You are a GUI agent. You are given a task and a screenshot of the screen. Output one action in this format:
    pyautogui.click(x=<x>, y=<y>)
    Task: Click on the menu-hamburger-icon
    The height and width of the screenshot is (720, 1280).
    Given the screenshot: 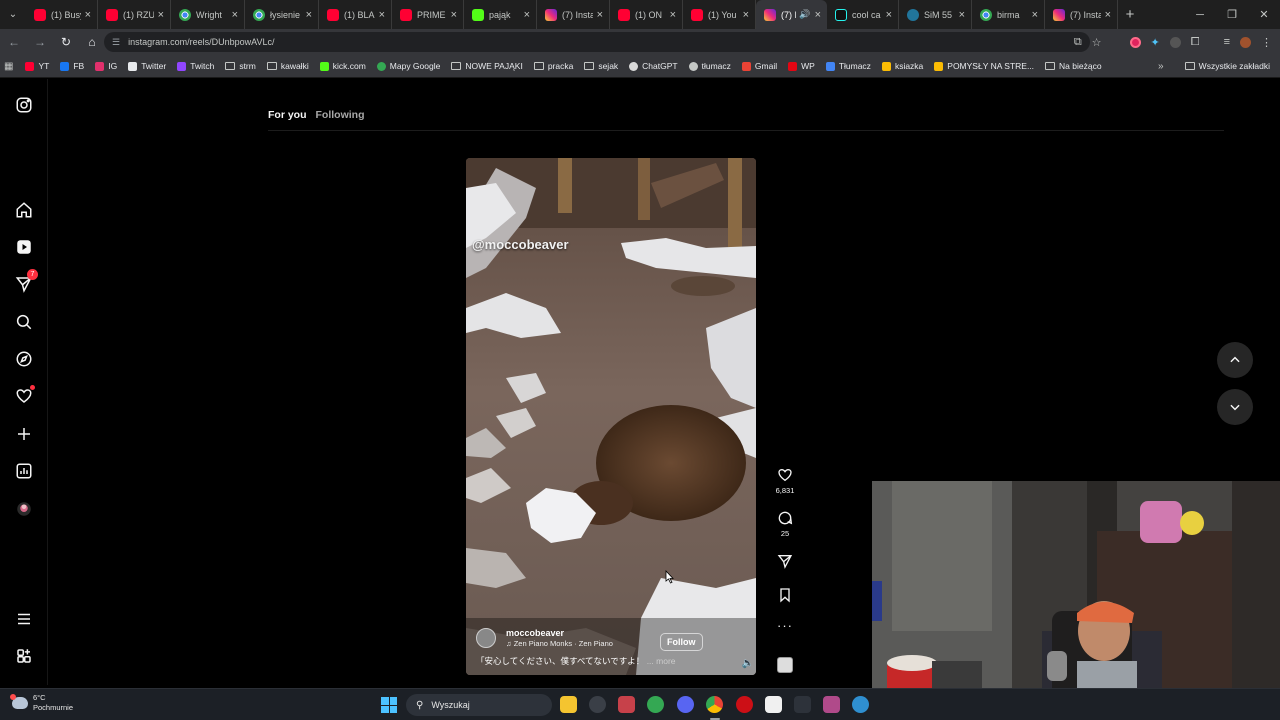 What is the action you would take?
    pyautogui.click(x=24, y=619)
    